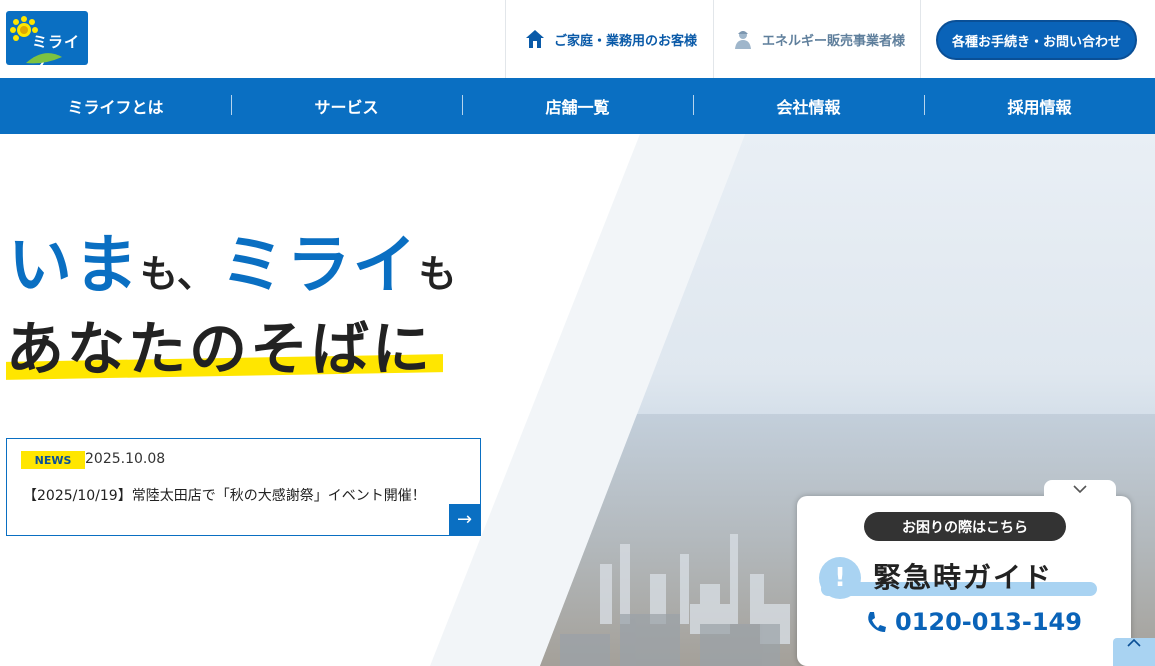 The height and width of the screenshot is (666, 1155). What do you see at coordinates (535, 39) in the screenshot?
I see `house-icon` at bounding box center [535, 39].